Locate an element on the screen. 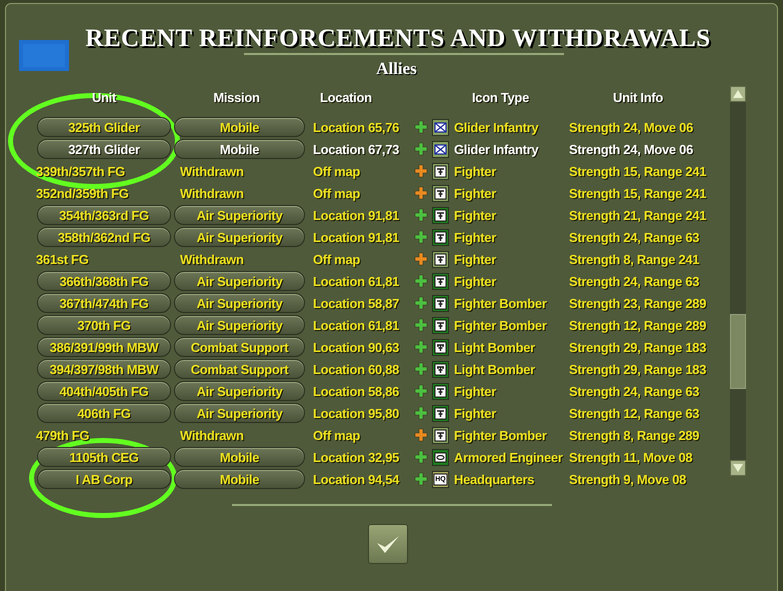  dialog-title: RECENT REINFORCEMENTS AND WITHDRAWALS is located at coordinates (398, 38).